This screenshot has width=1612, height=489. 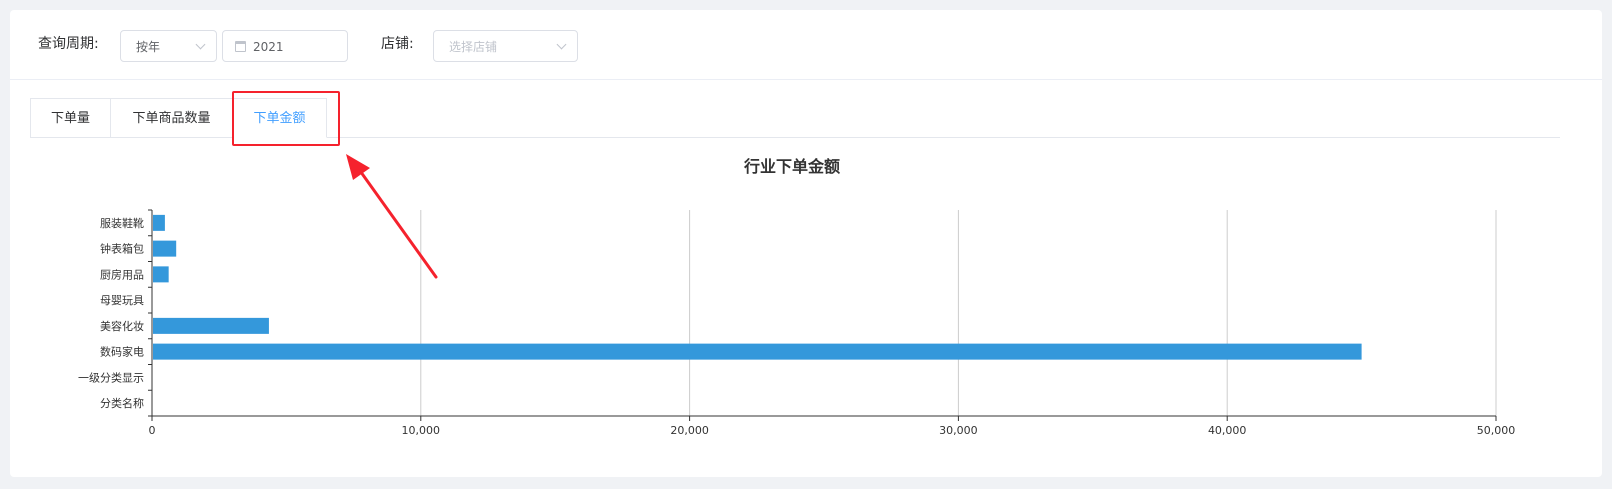 I want to click on x-tick-label: 20,000, so click(x=689, y=430).